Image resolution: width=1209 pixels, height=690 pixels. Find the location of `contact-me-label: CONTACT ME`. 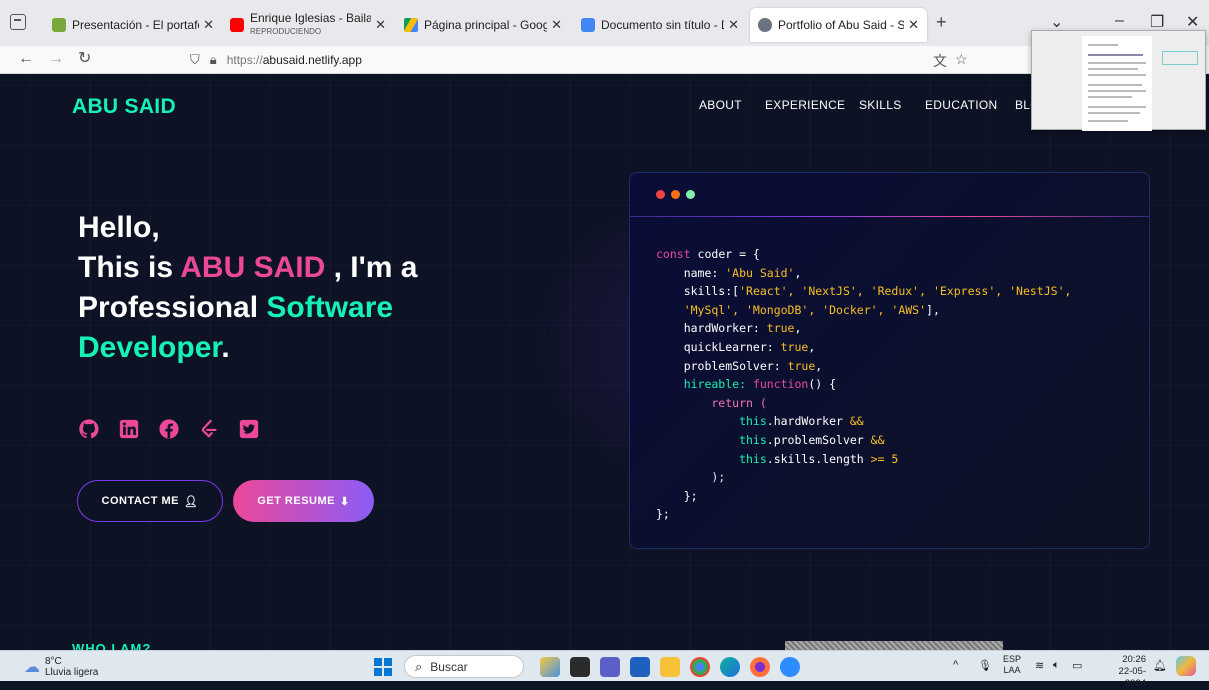

contact-me-label: CONTACT ME is located at coordinates (140, 501).